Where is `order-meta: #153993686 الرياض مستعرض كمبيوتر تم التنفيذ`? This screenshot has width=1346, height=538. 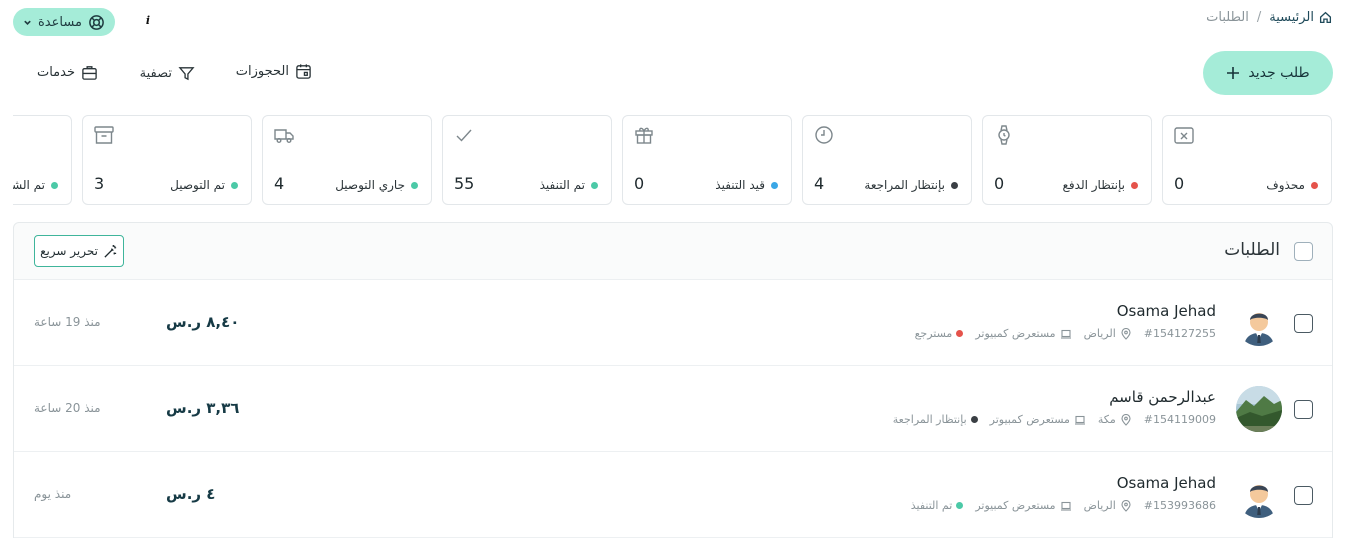 order-meta: #153993686 الرياض مستعرض كمبيوتر تم التنفيذ is located at coordinates (1063, 505).